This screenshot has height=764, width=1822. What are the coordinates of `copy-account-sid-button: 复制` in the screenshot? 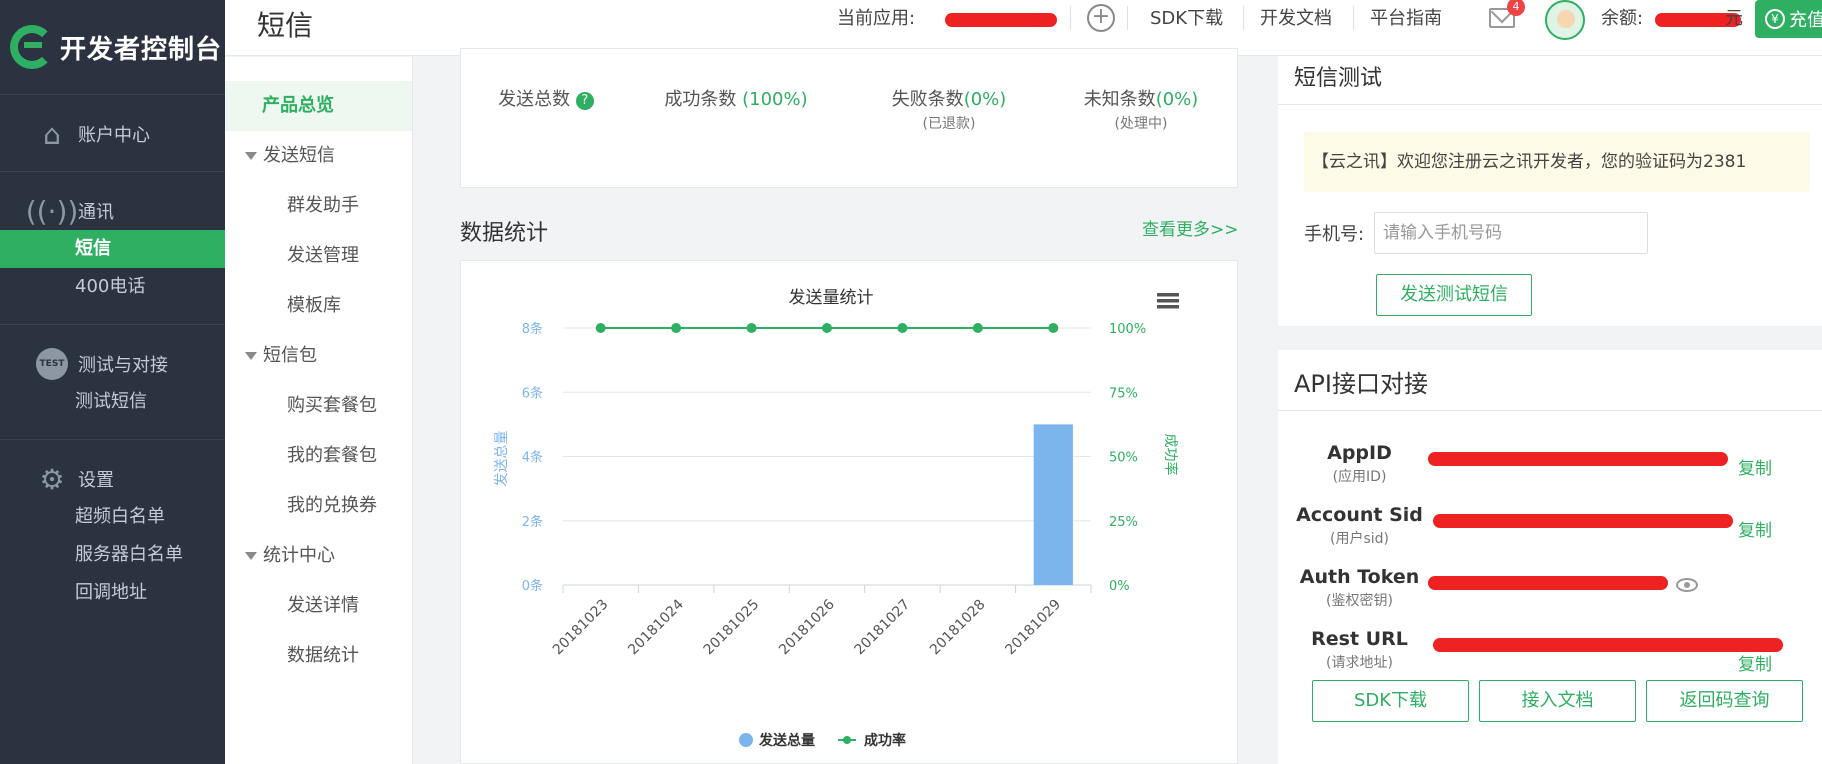 It's located at (1755, 528).